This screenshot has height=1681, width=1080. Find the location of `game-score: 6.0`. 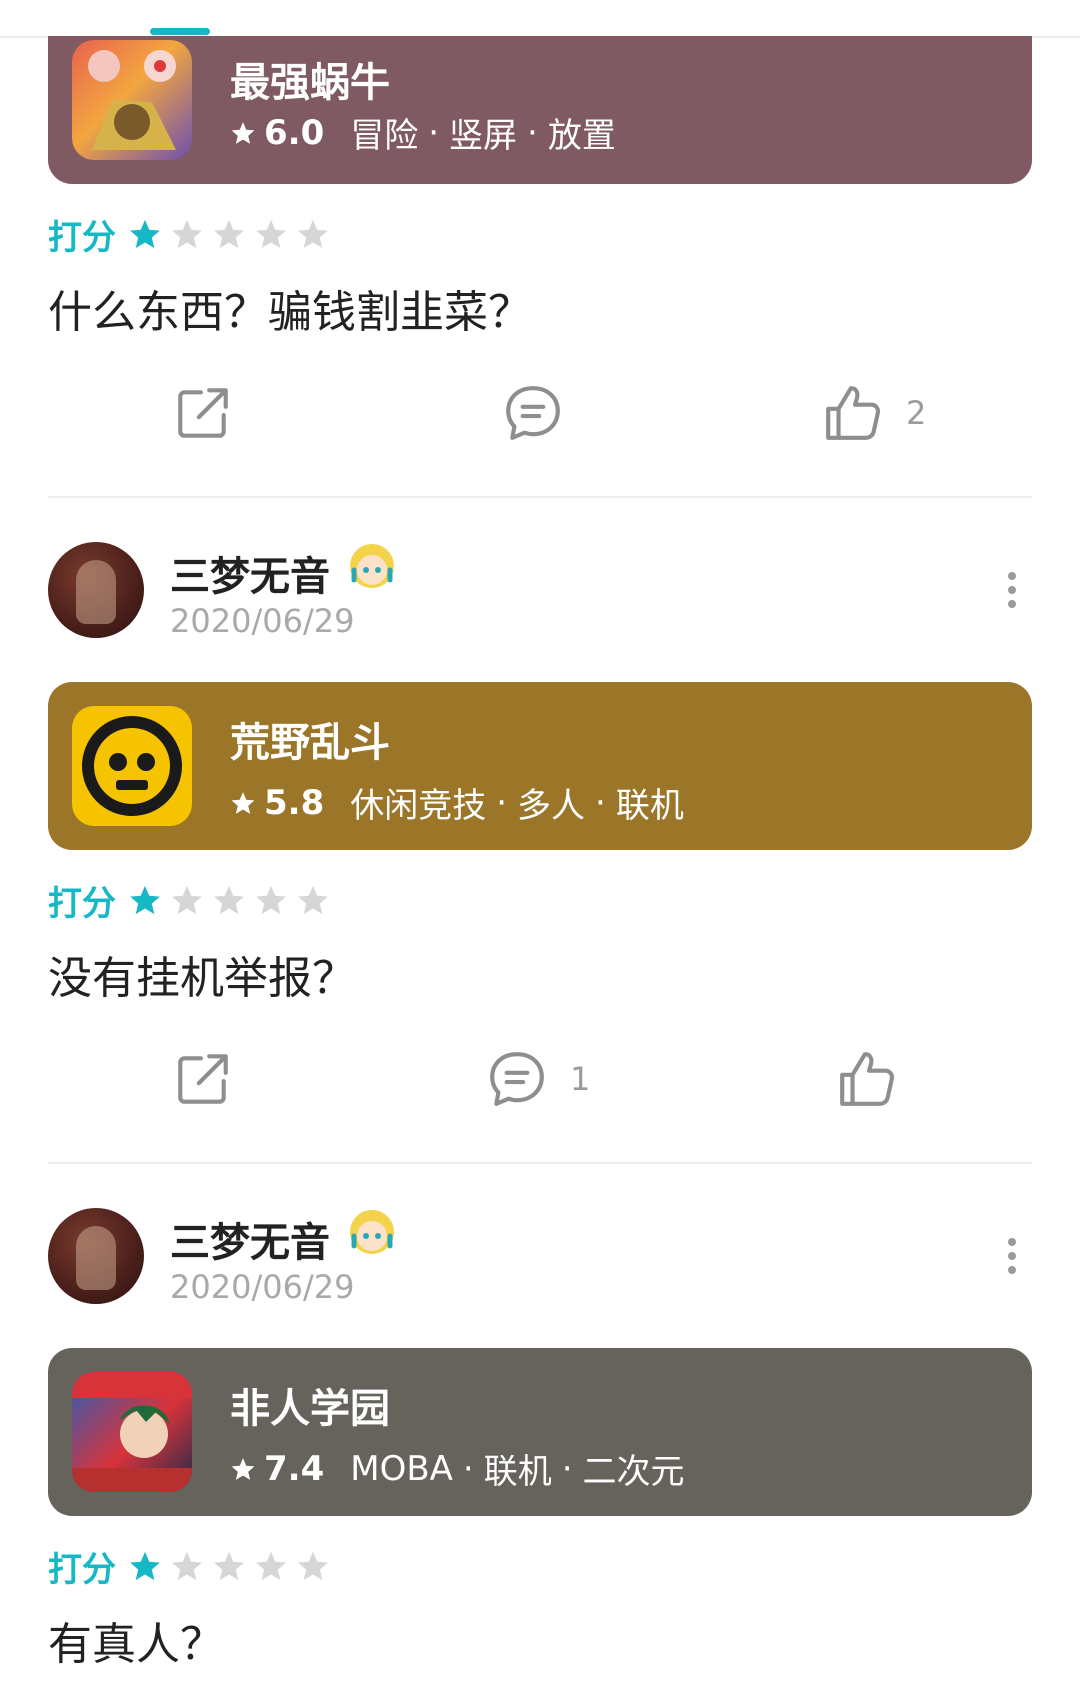

game-score: 6.0 is located at coordinates (294, 132).